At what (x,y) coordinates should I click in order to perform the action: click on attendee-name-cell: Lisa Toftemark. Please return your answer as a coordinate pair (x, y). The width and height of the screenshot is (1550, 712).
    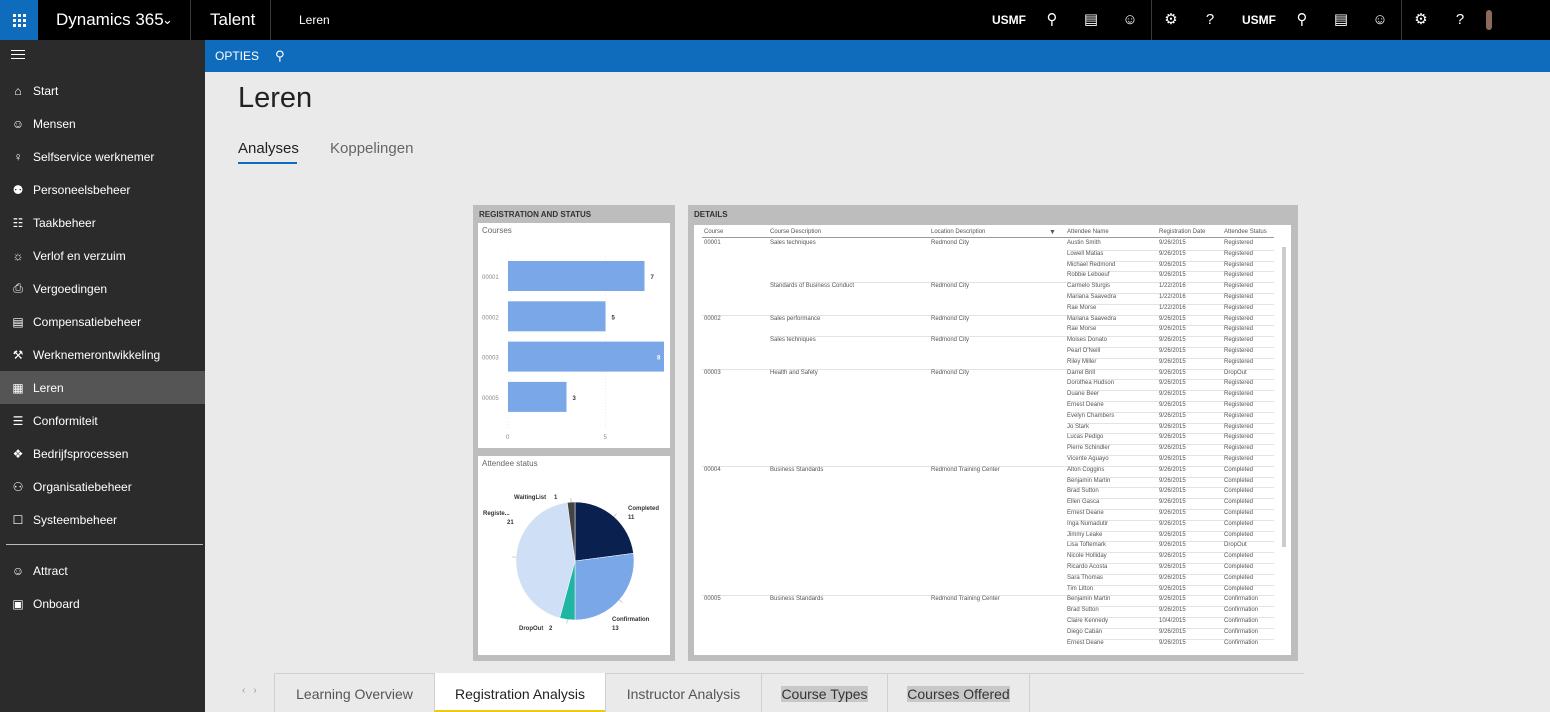
    Looking at the image, I should click on (1086, 545).